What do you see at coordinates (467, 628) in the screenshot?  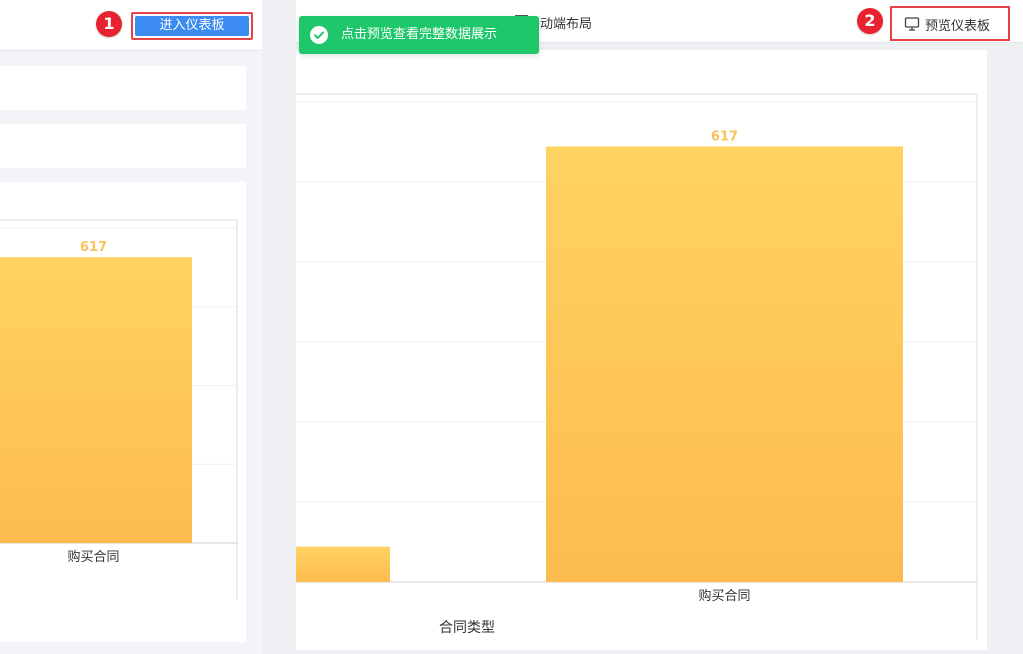 I see `x-axis-title: 合同类型` at bounding box center [467, 628].